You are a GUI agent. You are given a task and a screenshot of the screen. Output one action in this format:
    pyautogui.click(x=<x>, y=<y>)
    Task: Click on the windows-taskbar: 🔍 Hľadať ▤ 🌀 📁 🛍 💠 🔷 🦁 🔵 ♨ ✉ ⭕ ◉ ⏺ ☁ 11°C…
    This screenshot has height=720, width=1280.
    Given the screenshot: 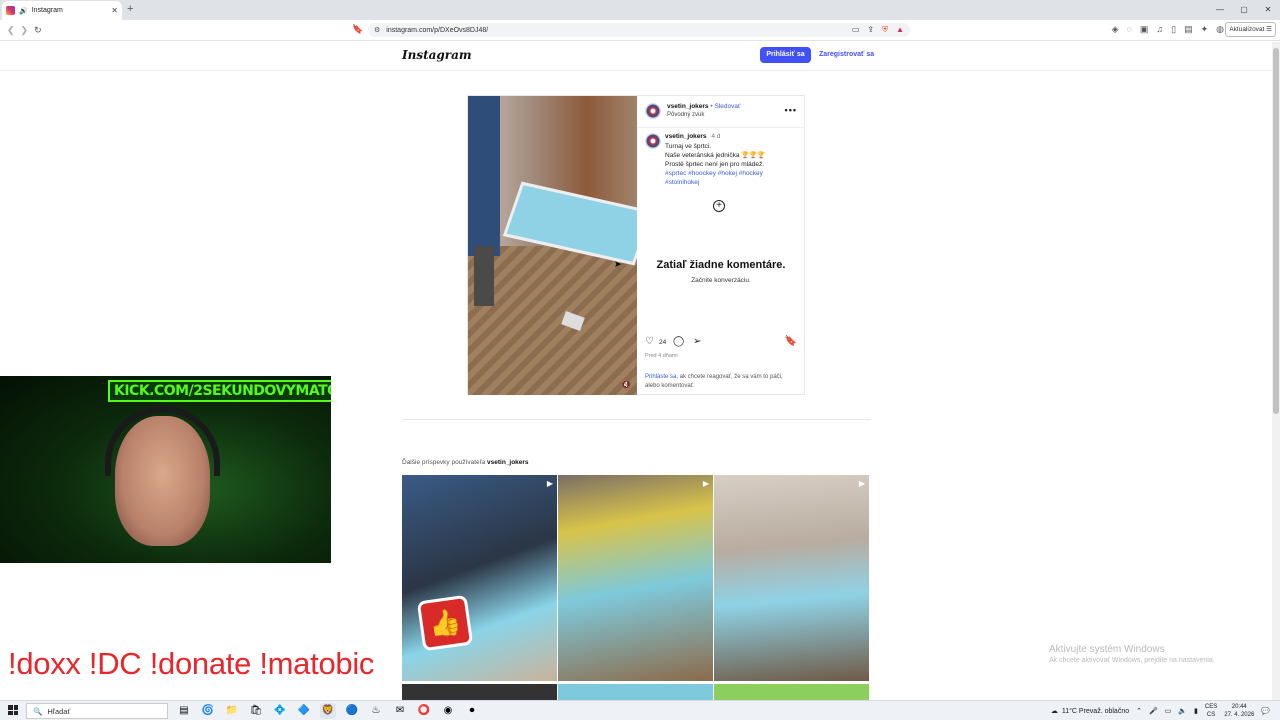 What is the action you would take?
    pyautogui.click(x=640, y=710)
    